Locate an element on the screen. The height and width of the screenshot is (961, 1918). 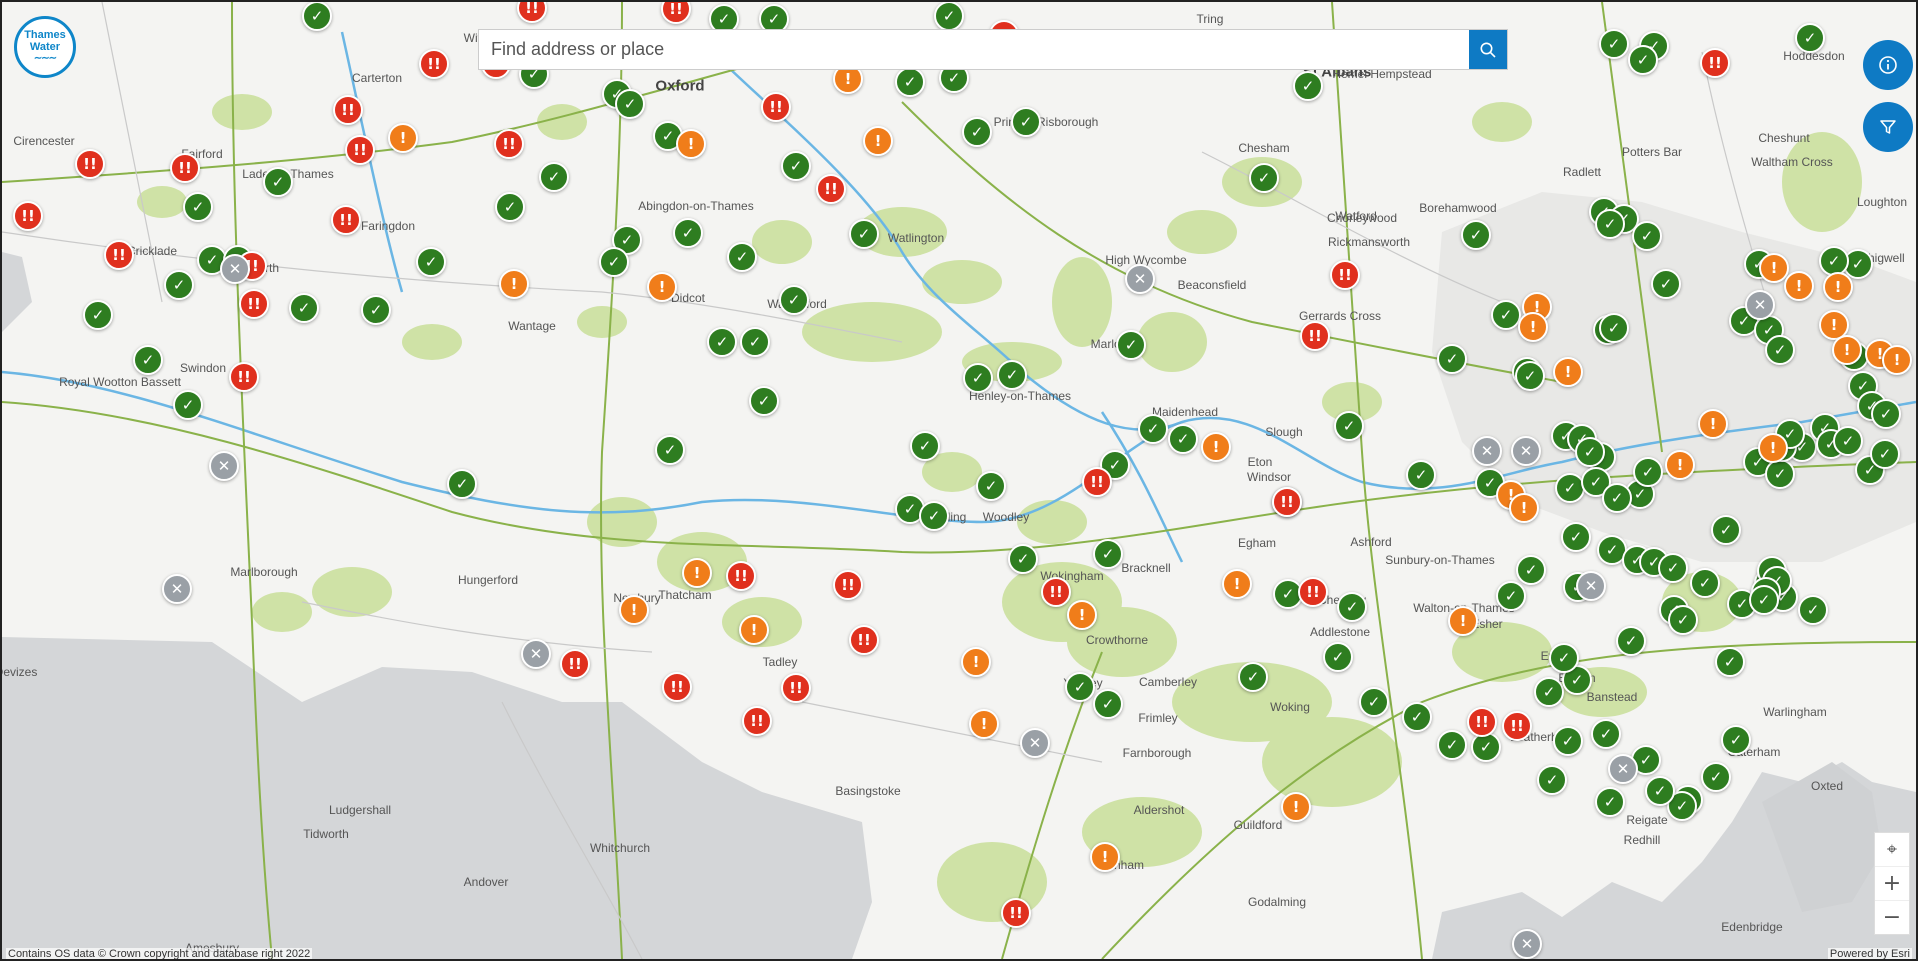
search-button is located at coordinates (1488, 49).